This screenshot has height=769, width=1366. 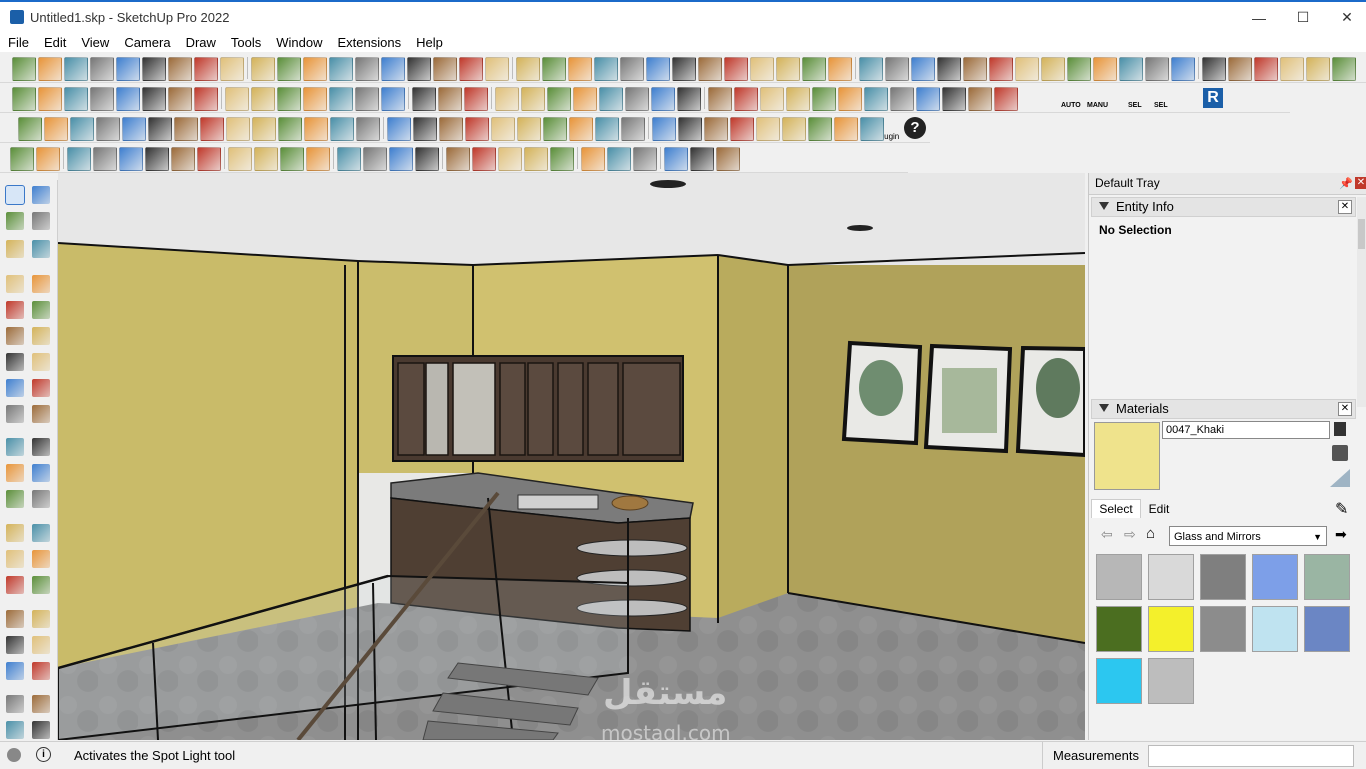 What do you see at coordinates (1248, 536) in the screenshot?
I see `material-library-select: Glass and Mirrors ▼` at bounding box center [1248, 536].